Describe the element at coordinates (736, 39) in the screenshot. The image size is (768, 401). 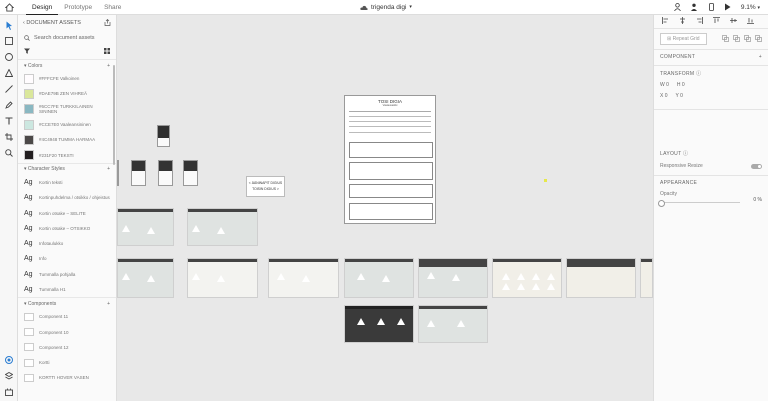
I see `subtract-shape-icon` at that location.